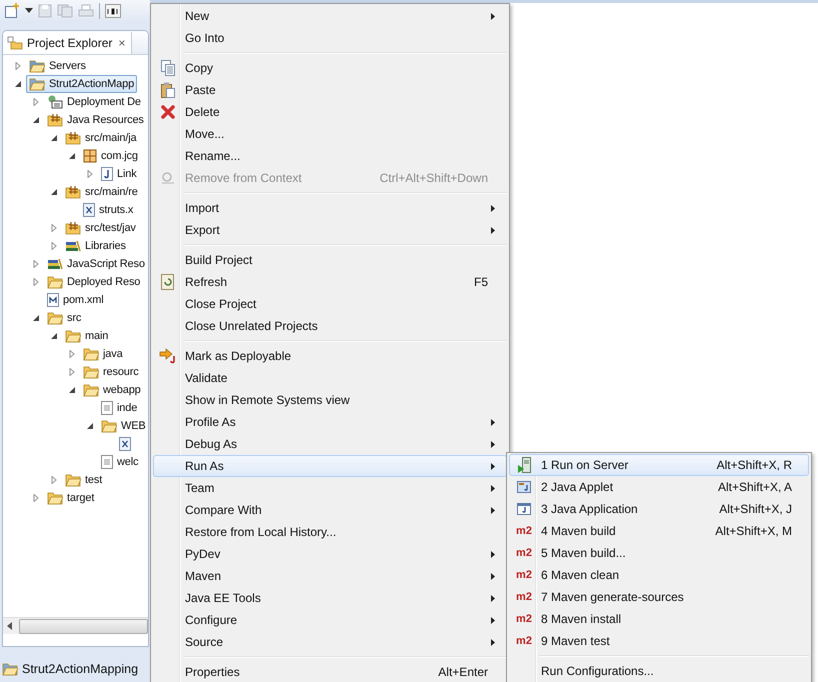 This screenshot has width=818, height=682. Describe the element at coordinates (83, 626) in the screenshot. I see `scrollbar-thumb` at that location.